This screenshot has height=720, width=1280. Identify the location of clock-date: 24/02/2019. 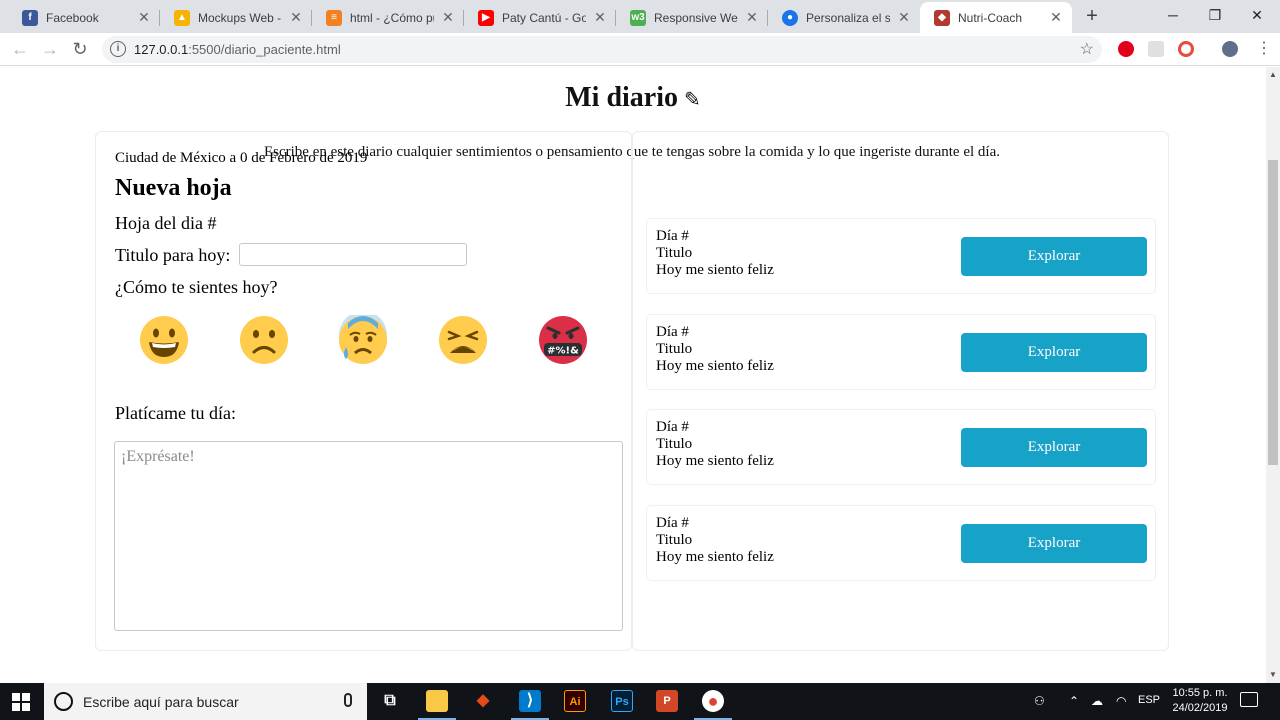
(1200, 708).